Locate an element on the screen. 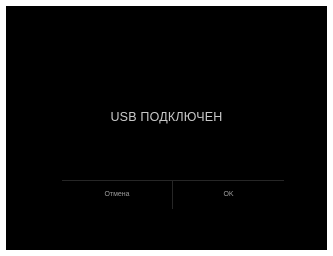 The height and width of the screenshot is (256, 333). dialog-message: USB ПОДКЛЮЧЕН is located at coordinates (166, 117).